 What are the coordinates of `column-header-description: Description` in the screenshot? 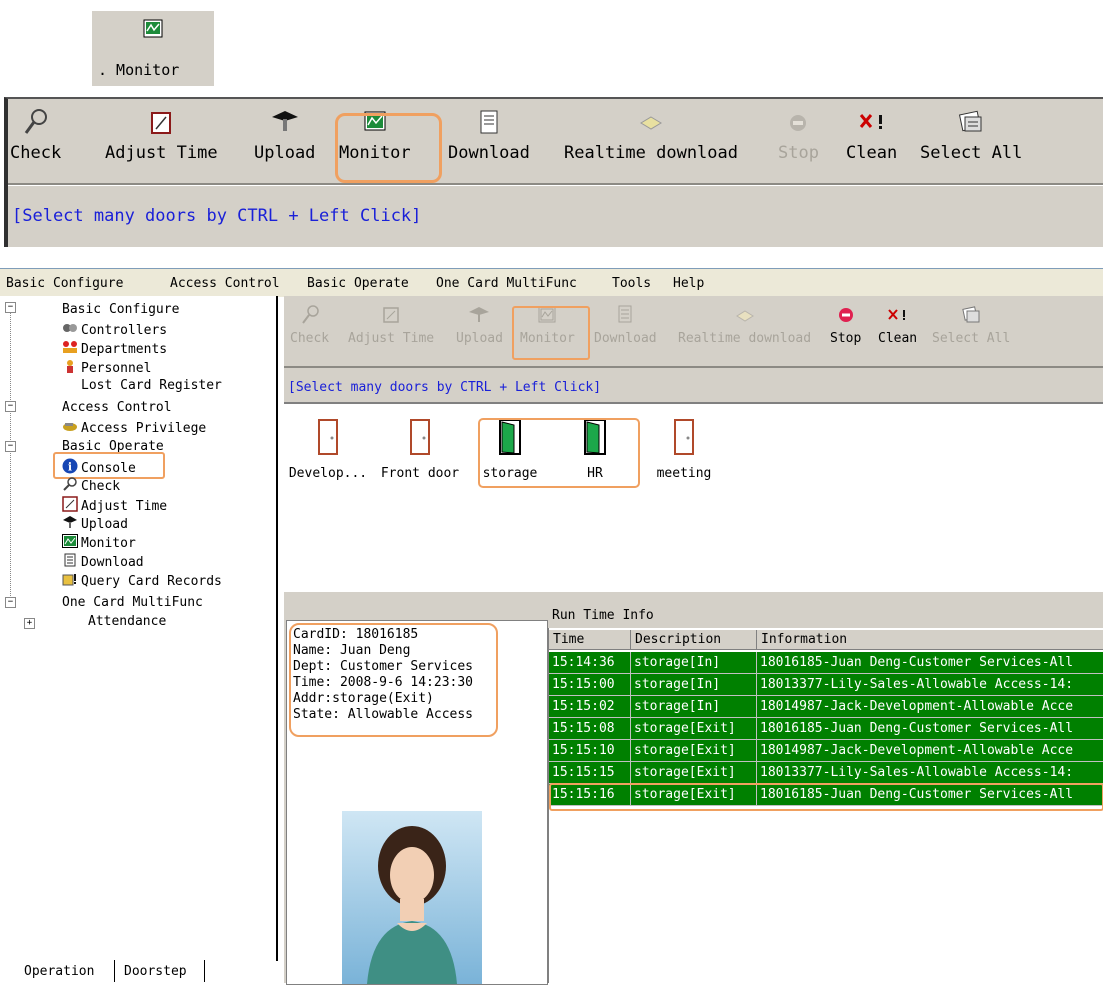 It's located at (694, 640).